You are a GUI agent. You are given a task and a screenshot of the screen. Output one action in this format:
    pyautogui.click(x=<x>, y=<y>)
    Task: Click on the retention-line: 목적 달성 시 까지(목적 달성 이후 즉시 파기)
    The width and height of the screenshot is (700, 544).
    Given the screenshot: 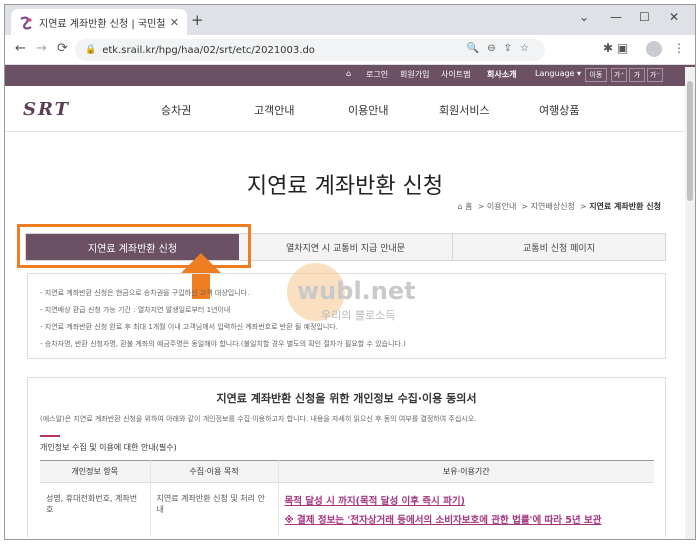 What is the action you would take?
    pyautogui.click(x=374, y=501)
    